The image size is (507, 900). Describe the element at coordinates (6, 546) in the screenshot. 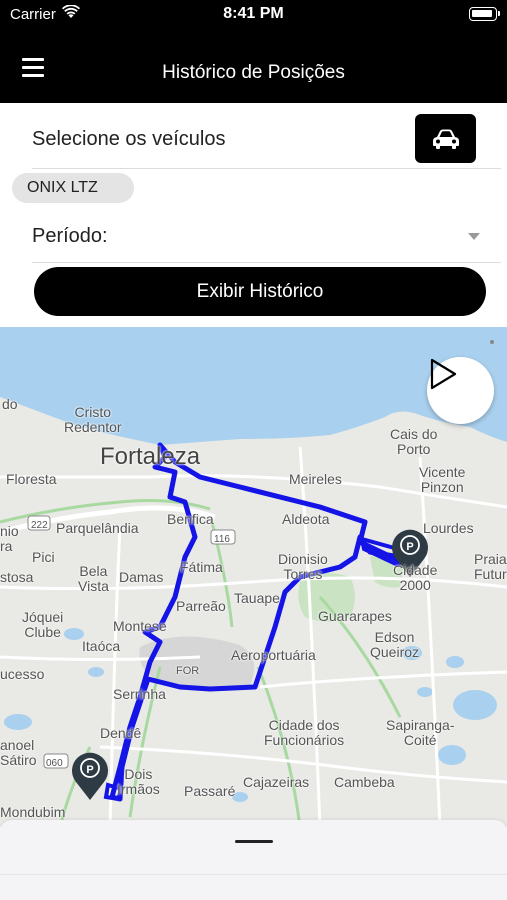

I see `map-label: ra` at that location.